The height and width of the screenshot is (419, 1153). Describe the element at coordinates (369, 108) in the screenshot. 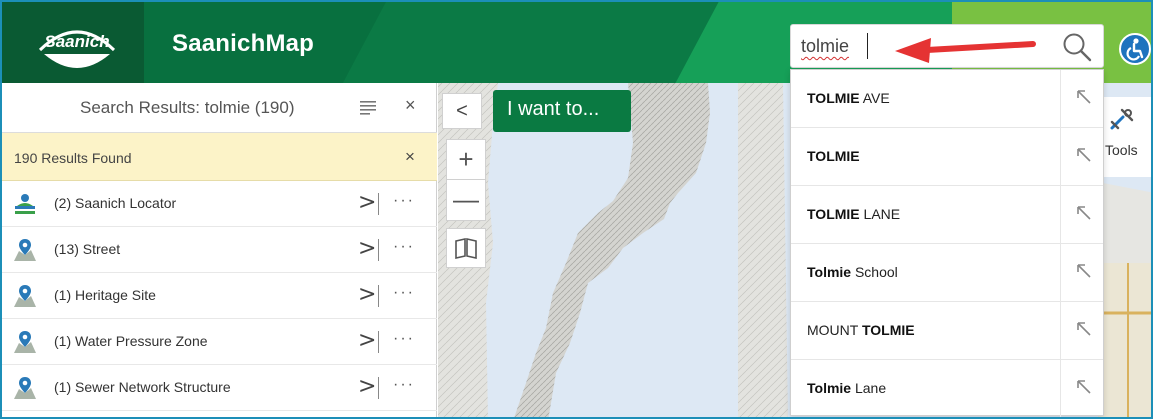

I see `list-view-icon` at that location.